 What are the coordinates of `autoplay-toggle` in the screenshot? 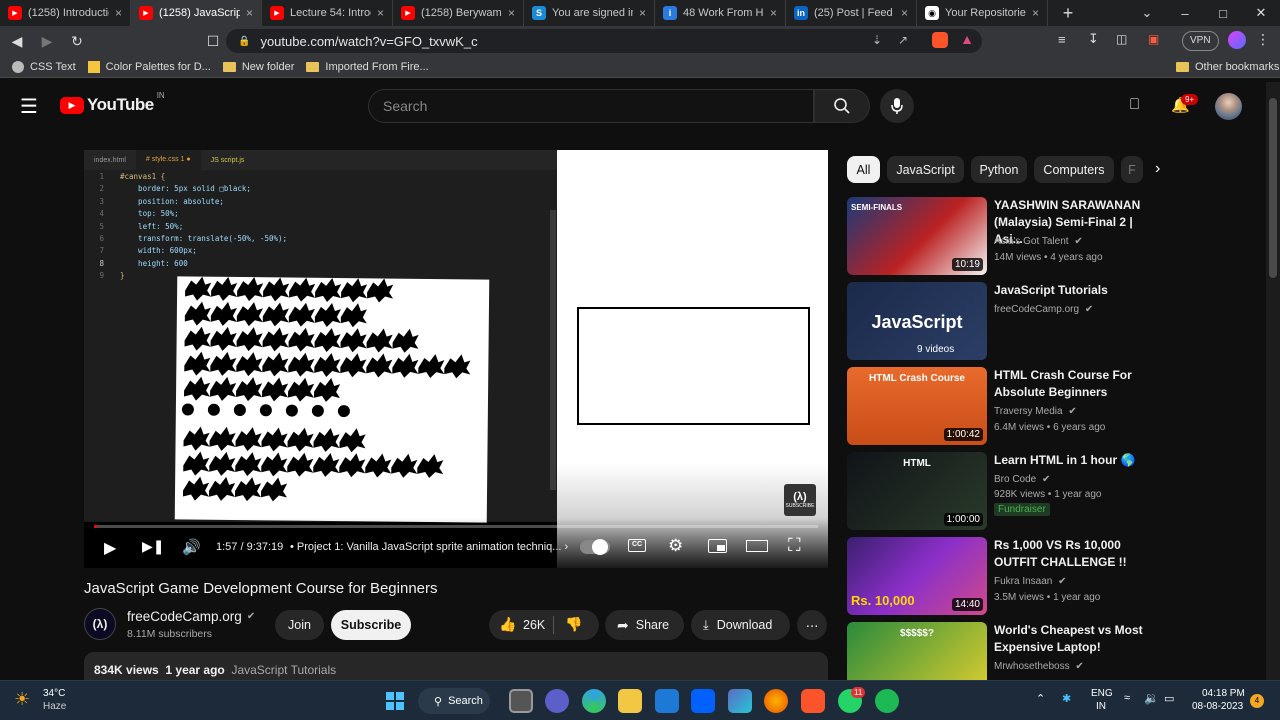 It's located at (595, 547).